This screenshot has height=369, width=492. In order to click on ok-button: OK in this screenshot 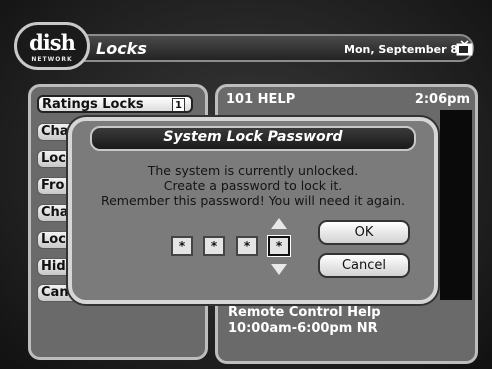, I will do `click(364, 232)`.